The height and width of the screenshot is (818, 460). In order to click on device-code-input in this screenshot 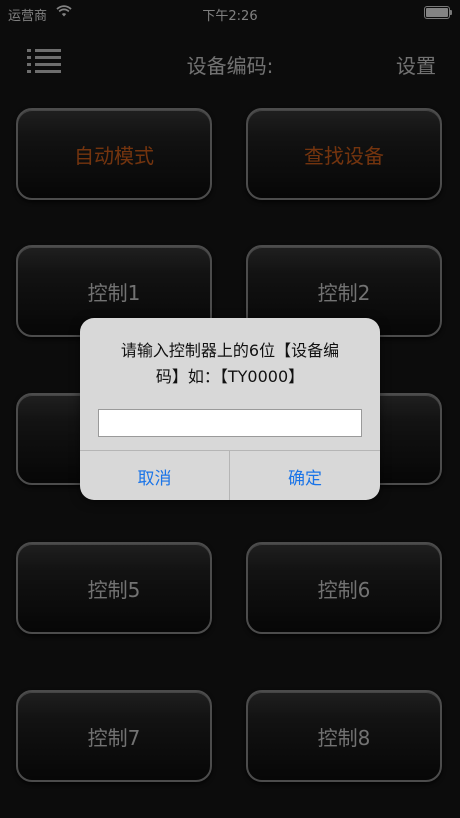, I will do `click(230, 423)`.